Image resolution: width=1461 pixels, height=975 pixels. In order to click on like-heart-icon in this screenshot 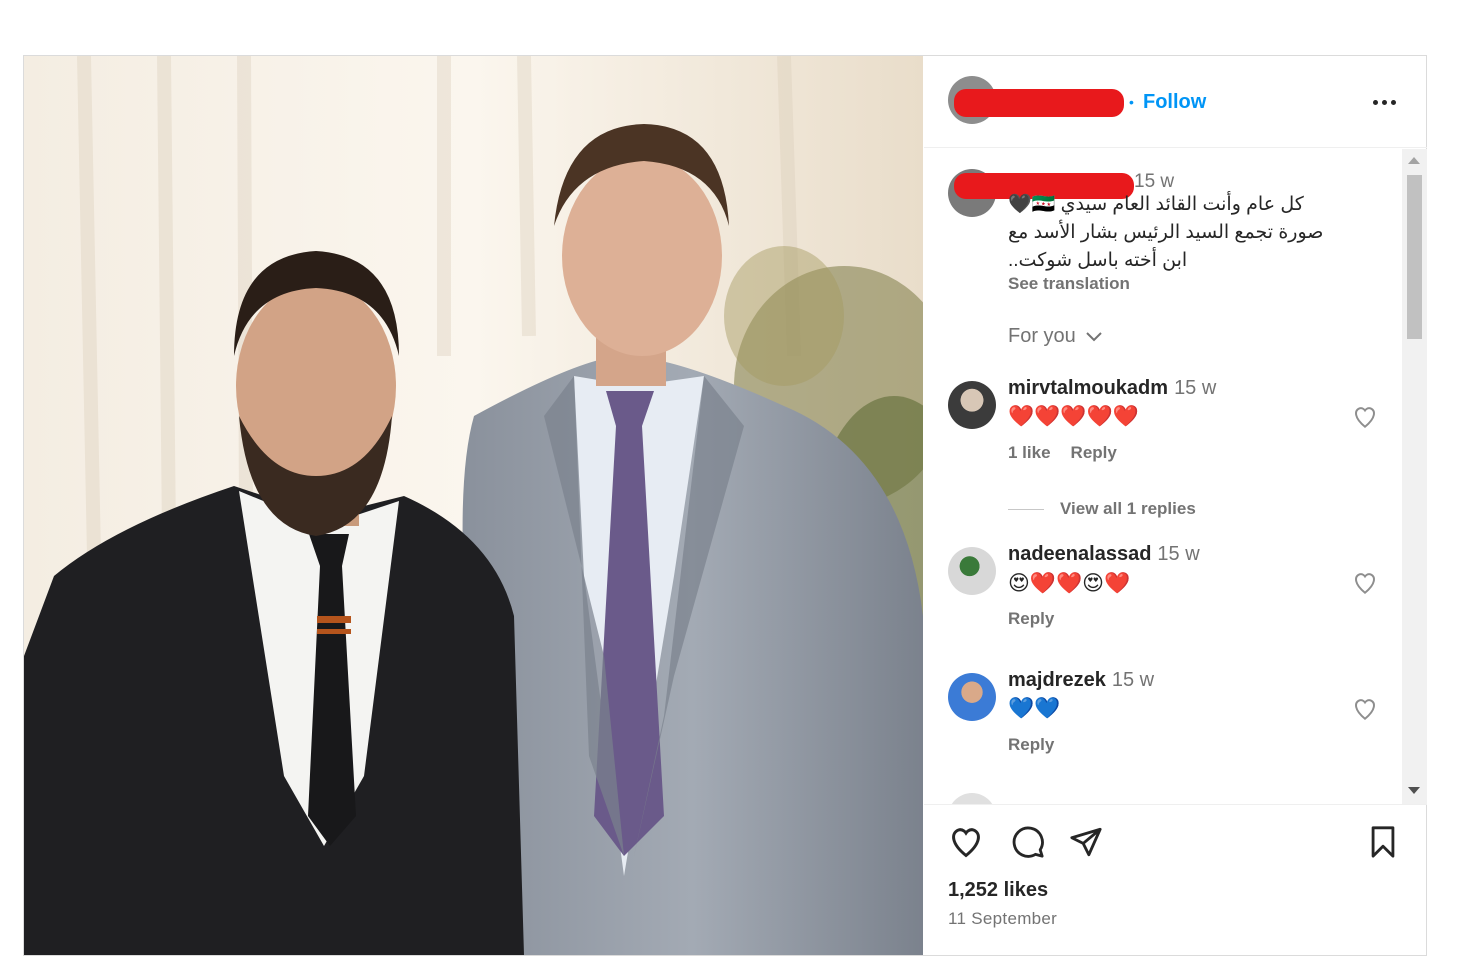, I will do `click(966, 842)`.